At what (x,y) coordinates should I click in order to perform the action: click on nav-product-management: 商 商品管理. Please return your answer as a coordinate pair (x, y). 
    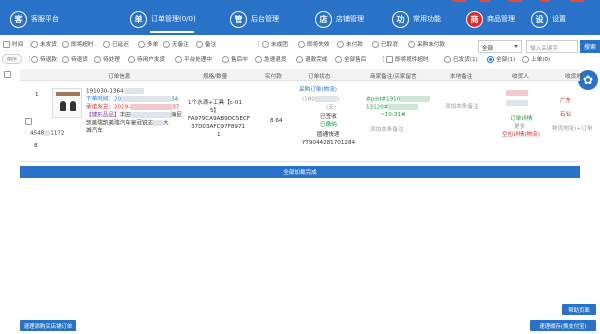
    Looking at the image, I should click on (490, 19).